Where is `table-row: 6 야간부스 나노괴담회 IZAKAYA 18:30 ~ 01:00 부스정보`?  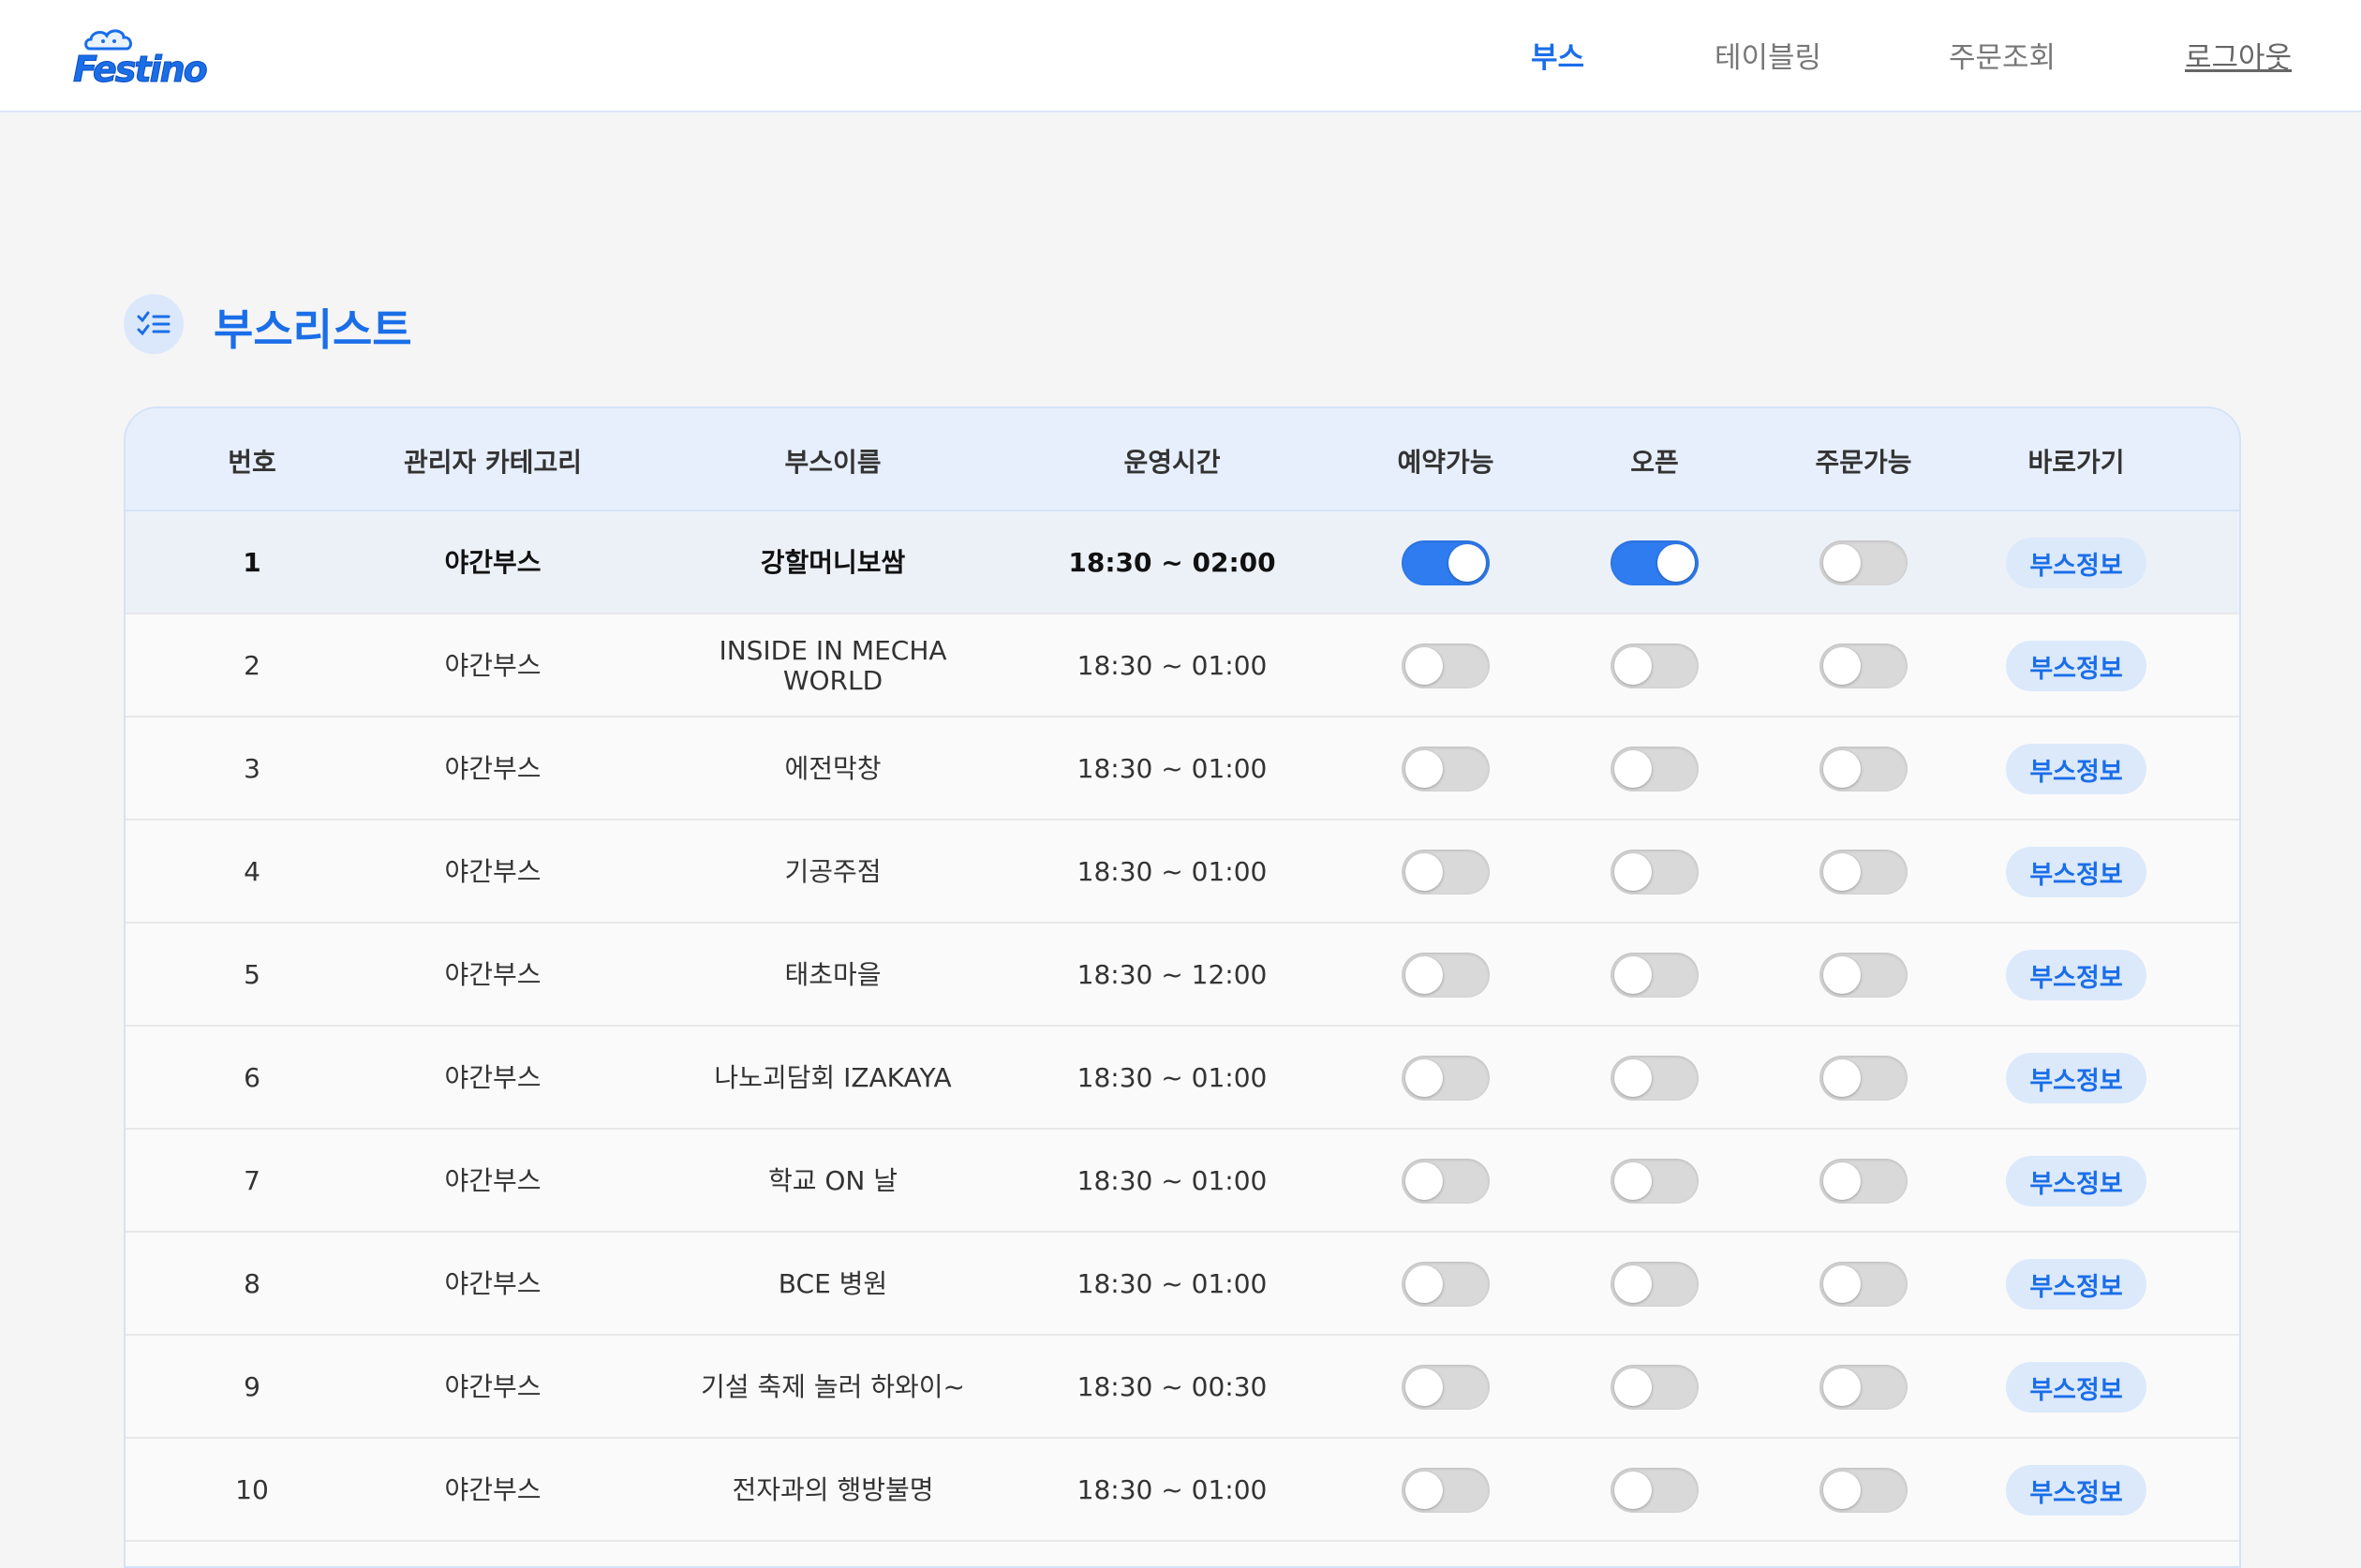
table-row: 6 야간부스 나노괴담회 IZAKAYA 18:30 ~ 01:00 부스정보 is located at coordinates (1183, 1078).